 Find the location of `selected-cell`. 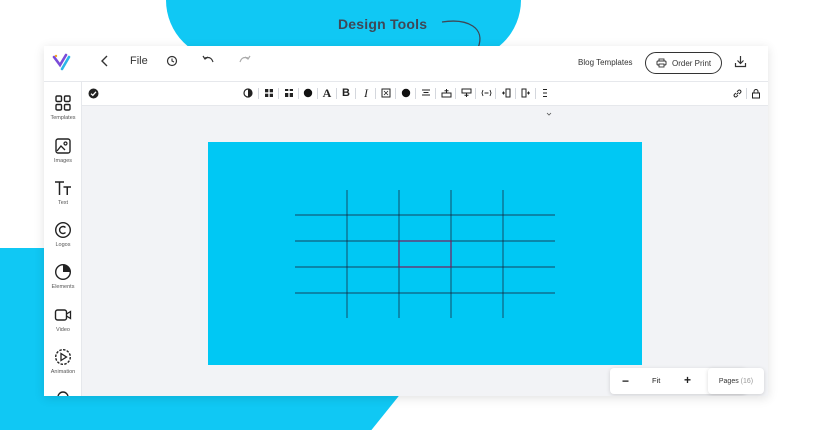

selected-cell is located at coordinates (425, 254).